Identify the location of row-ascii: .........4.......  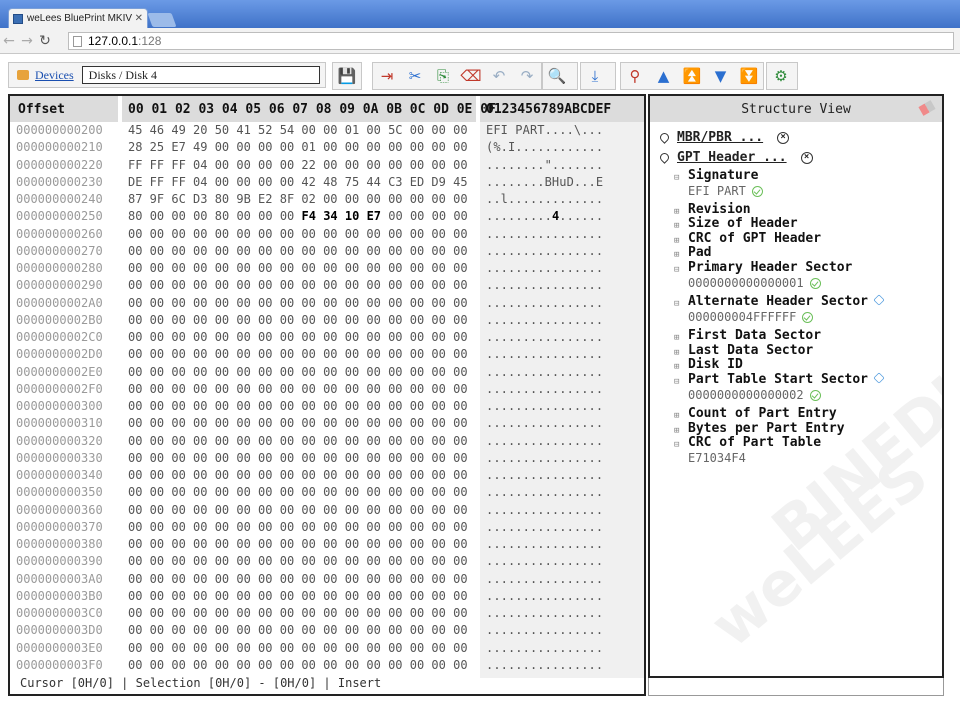
(544, 216).